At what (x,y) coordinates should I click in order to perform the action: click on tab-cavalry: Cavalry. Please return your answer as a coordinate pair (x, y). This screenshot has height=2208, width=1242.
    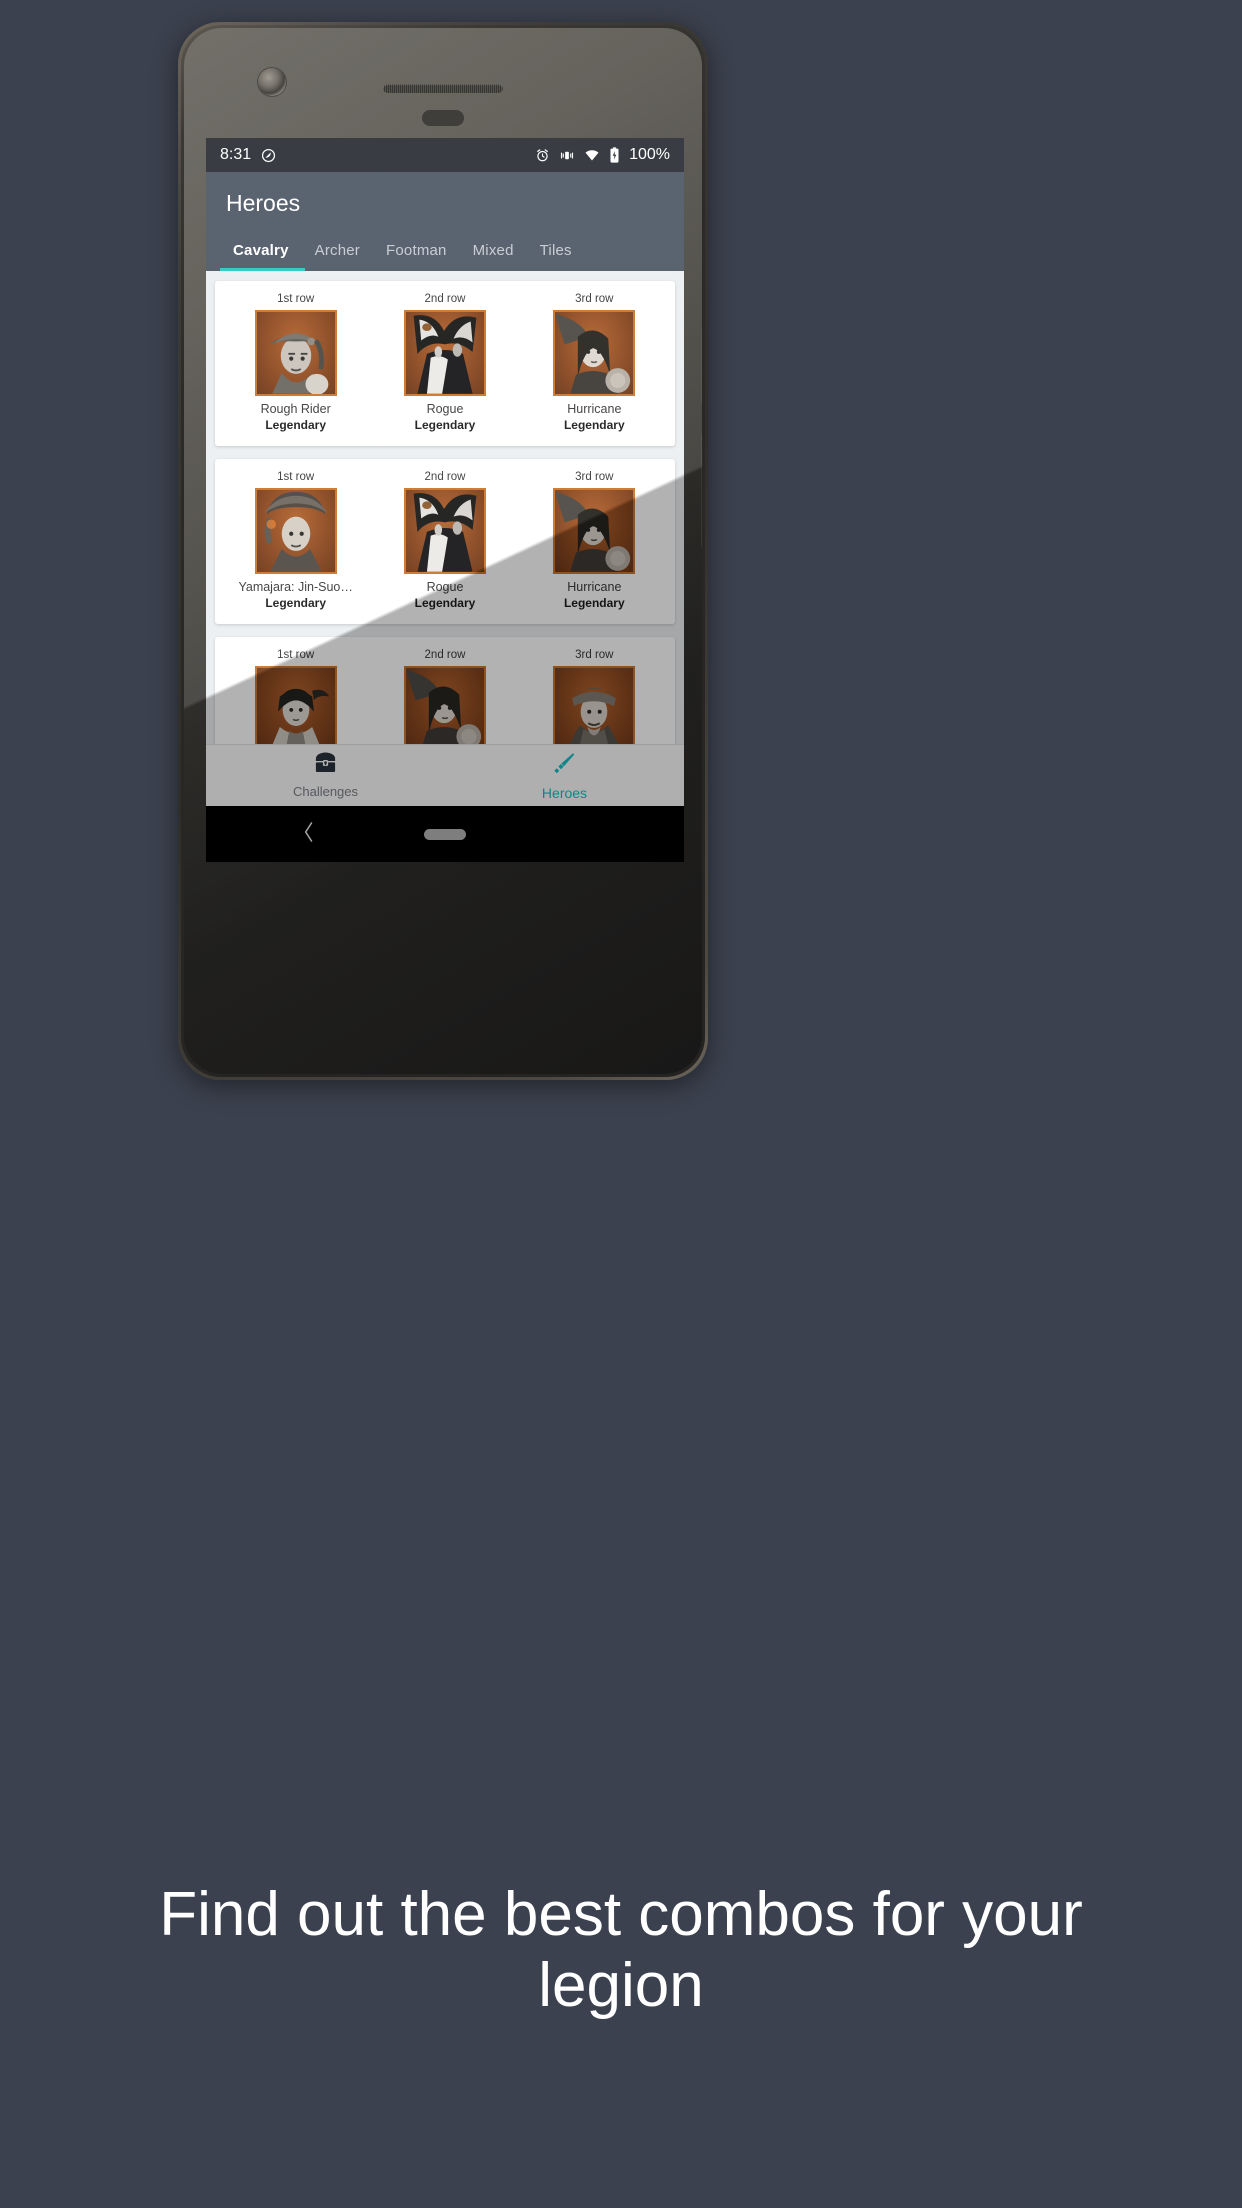
    Looking at the image, I should click on (261, 252).